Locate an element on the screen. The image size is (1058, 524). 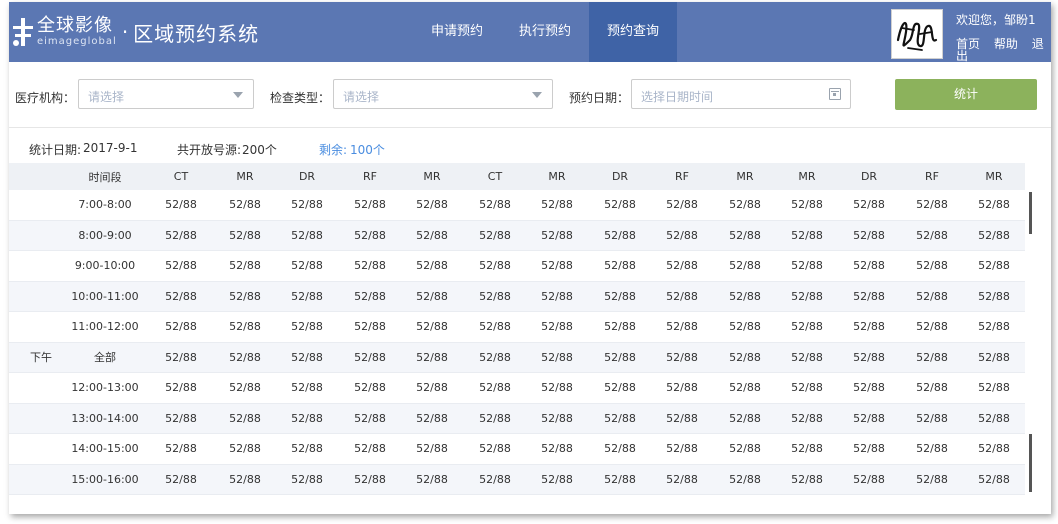
header-column: DR is located at coordinates (620, 176).